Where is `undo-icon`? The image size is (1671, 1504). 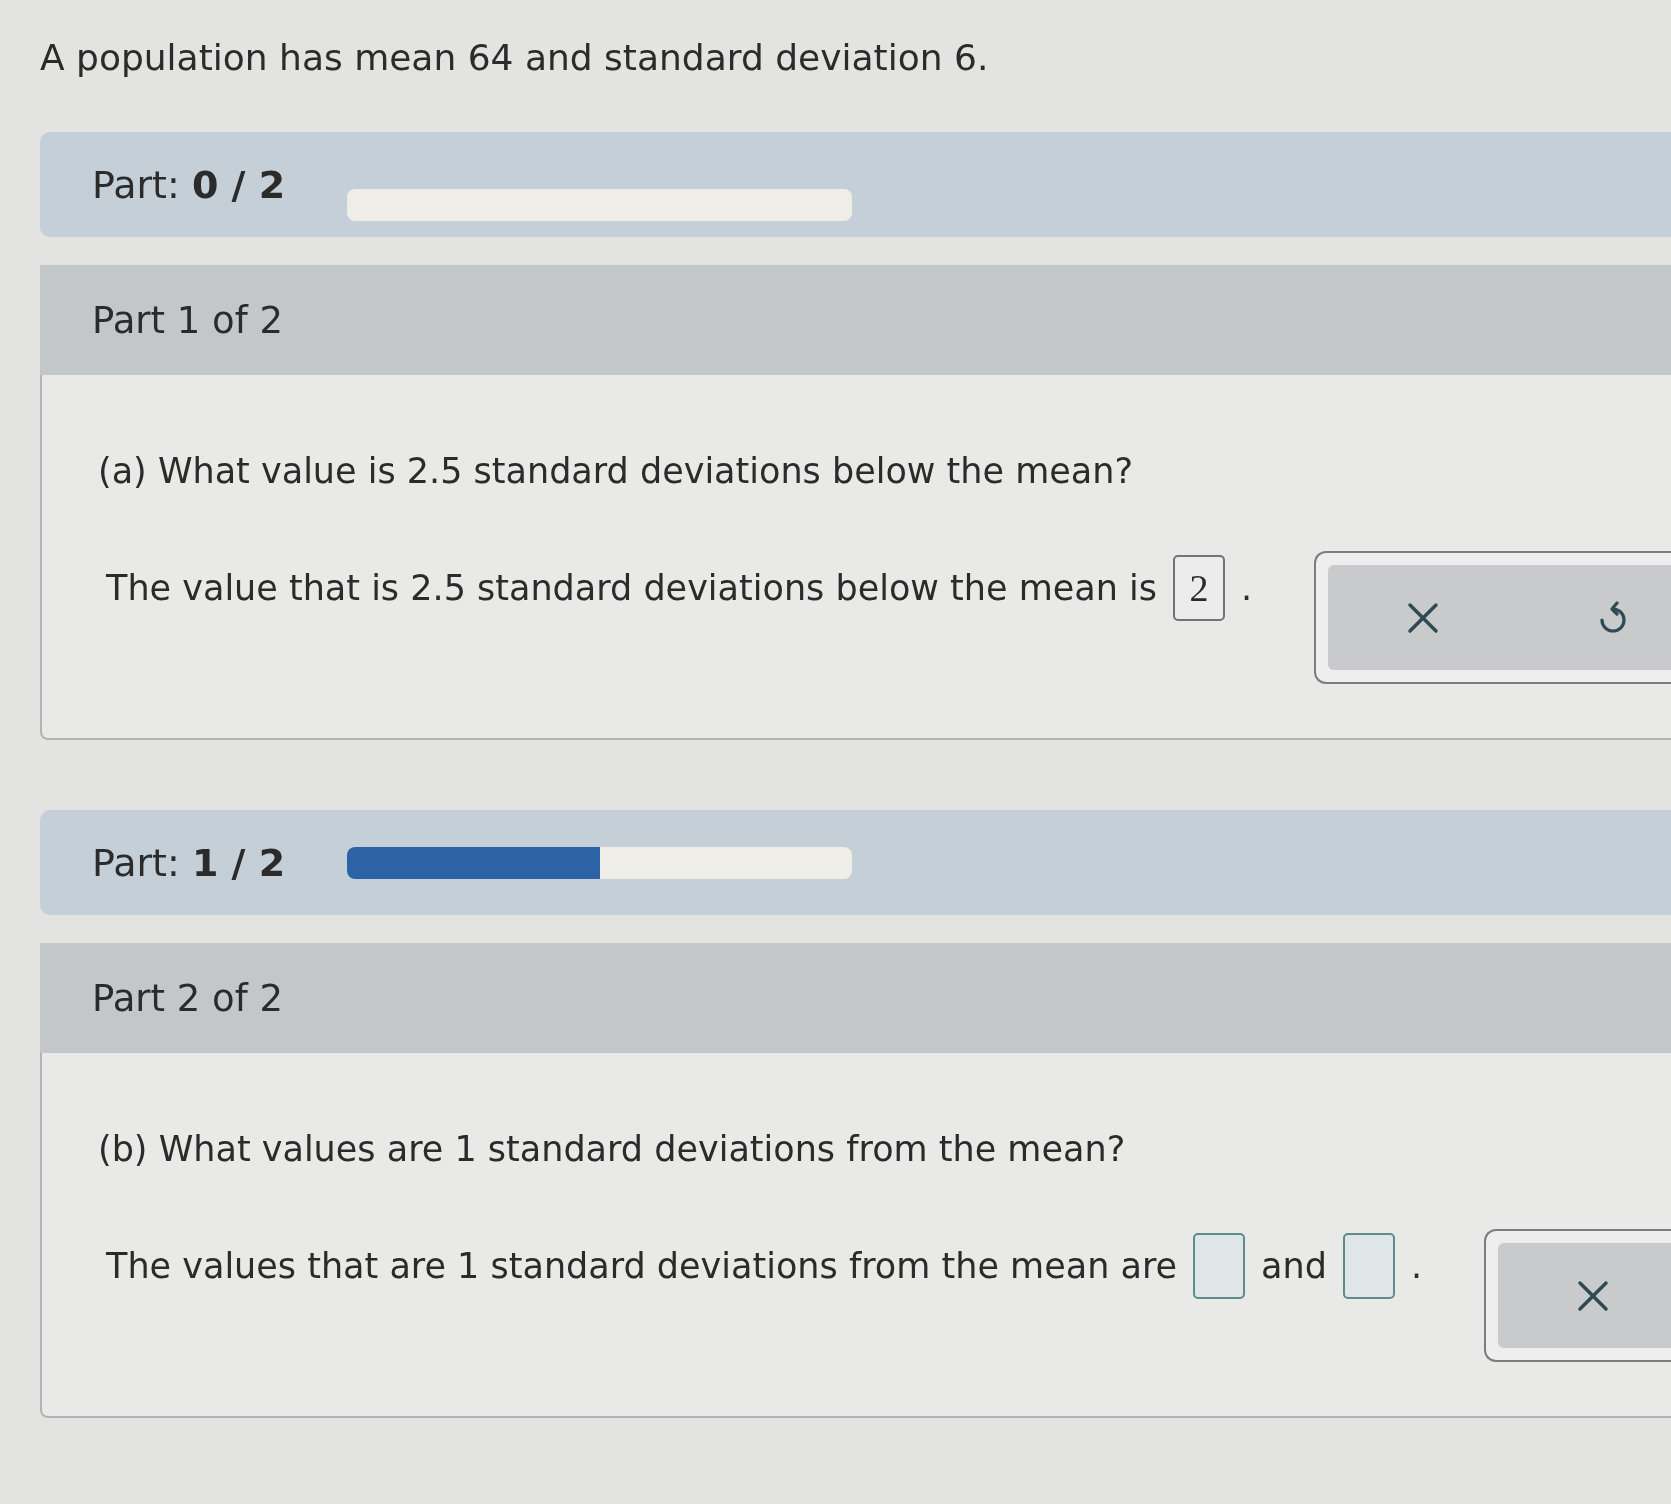 undo-icon is located at coordinates (1613, 617).